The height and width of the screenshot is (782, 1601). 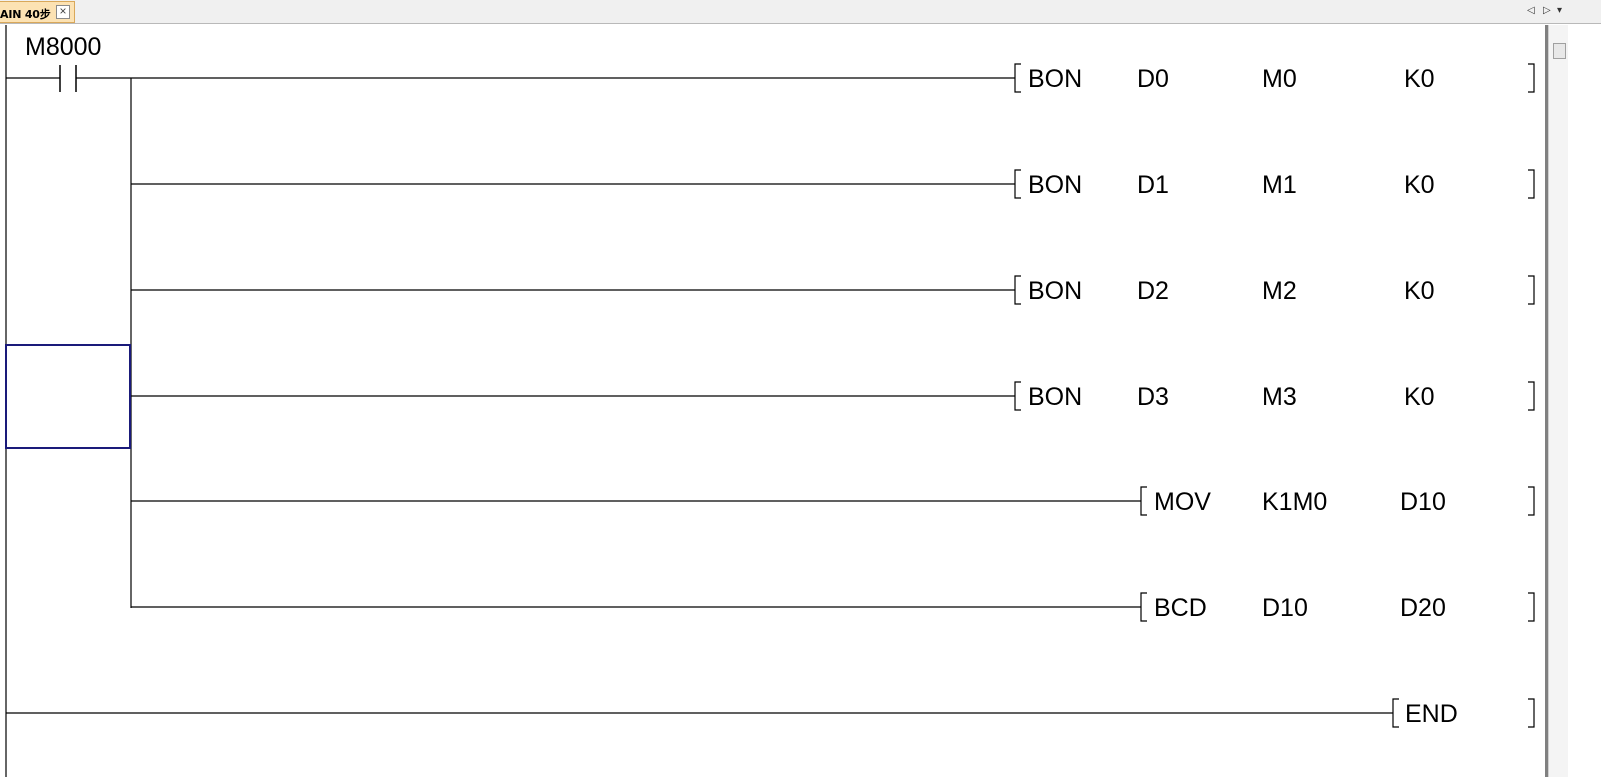 I want to click on tab-main-label: AIN 40步, so click(x=25, y=14).